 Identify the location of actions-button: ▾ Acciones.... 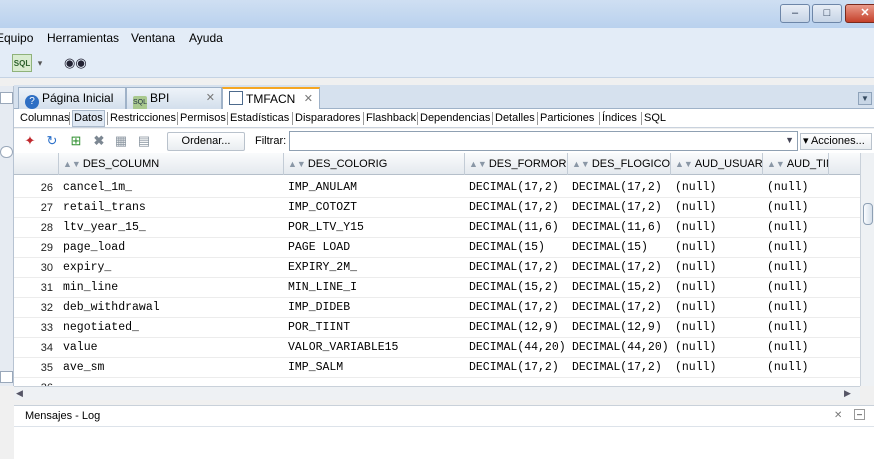
(836, 141).